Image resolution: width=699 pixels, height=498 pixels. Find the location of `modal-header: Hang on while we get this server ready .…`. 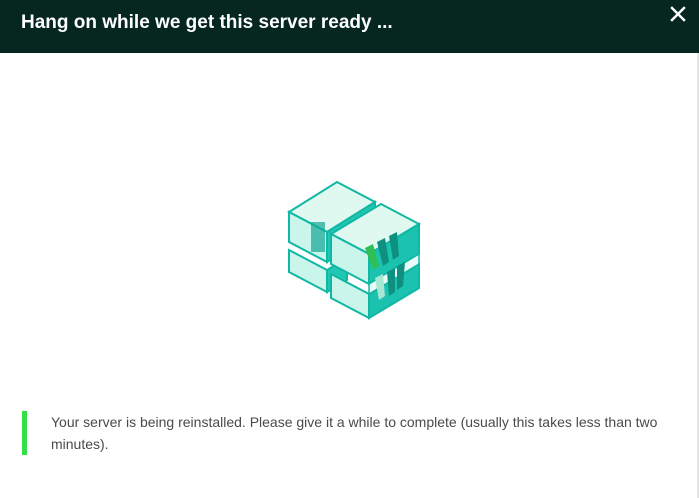

modal-header: Hang on while we get this server ready .… is located at coordinates (349, 26).